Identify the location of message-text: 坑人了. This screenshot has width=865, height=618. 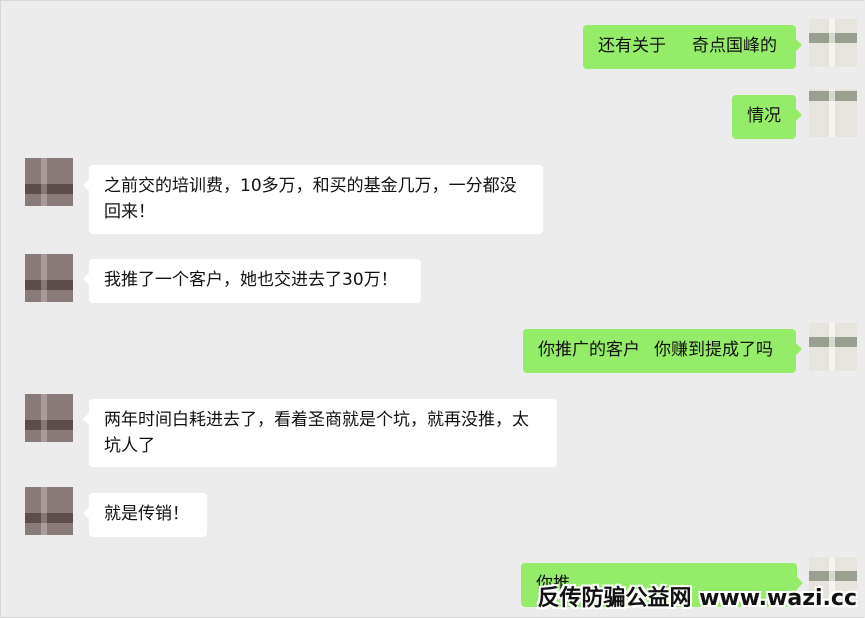
(129, 446).